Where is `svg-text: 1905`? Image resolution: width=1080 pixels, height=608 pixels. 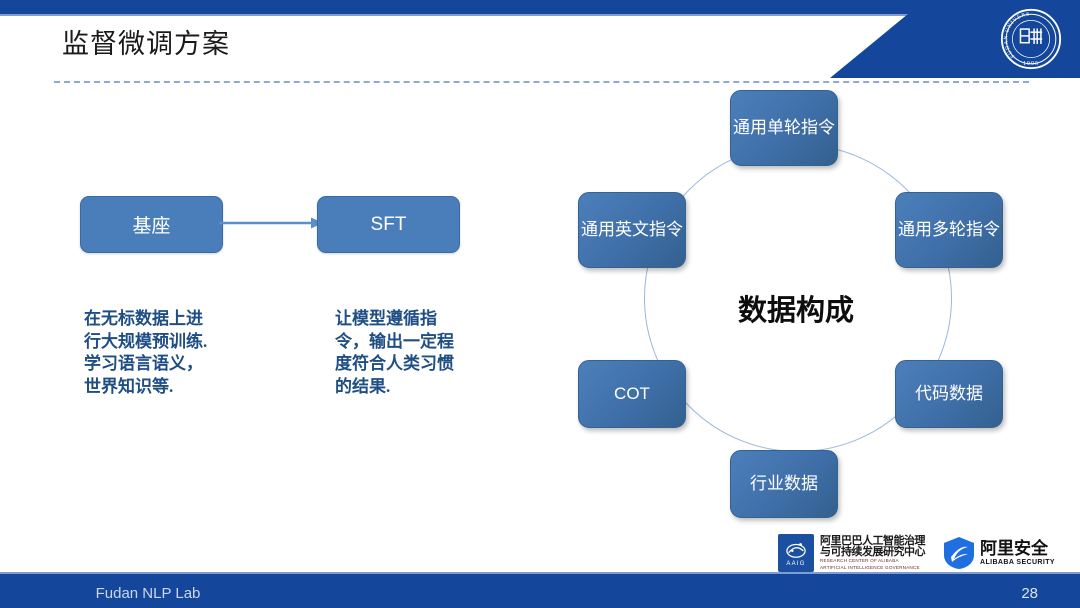 svg-text: 1905 is located at coordinates (1031, 63).